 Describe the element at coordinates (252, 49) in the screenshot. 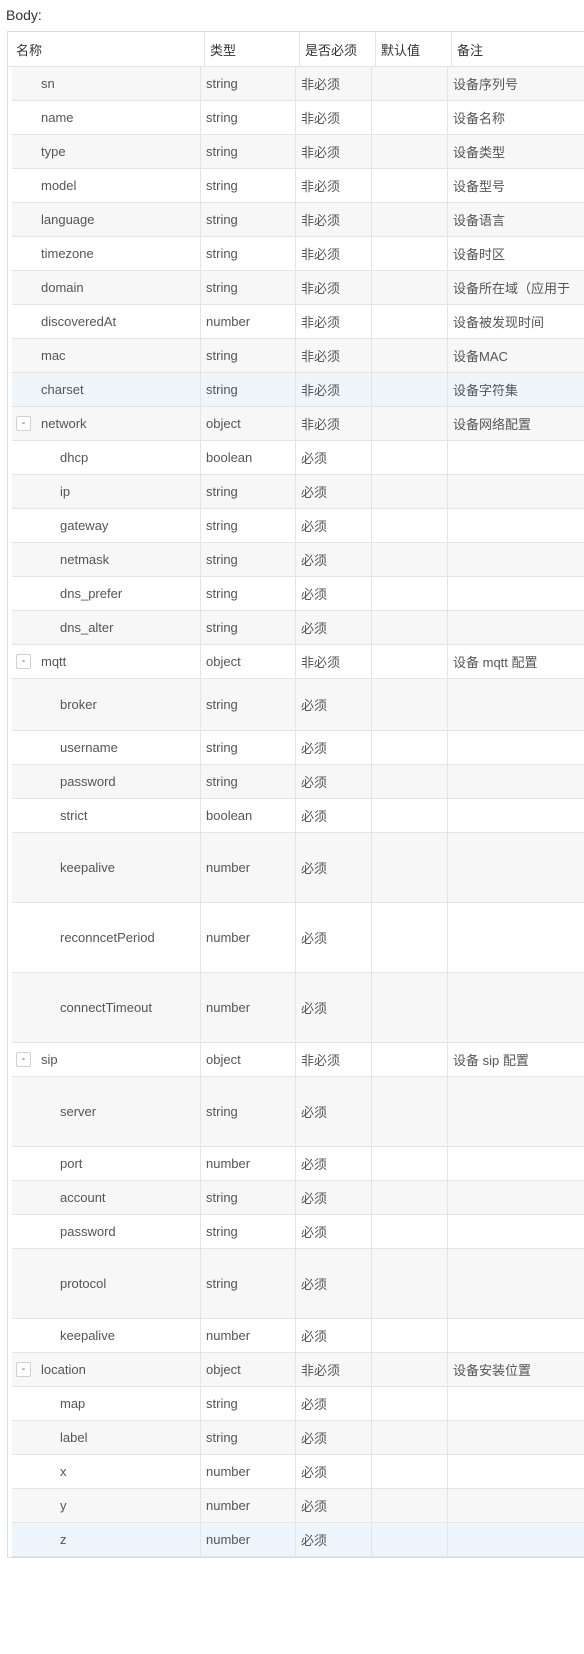

I see `col-type-header: 类型` at that location.